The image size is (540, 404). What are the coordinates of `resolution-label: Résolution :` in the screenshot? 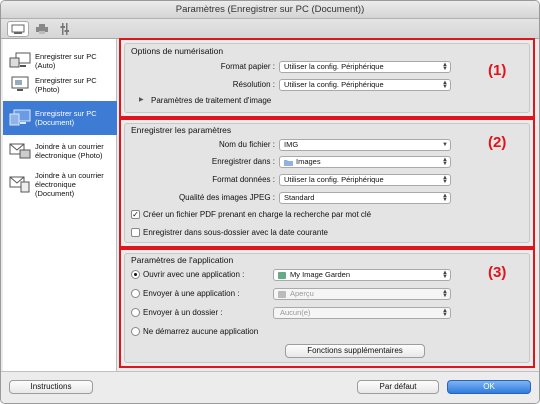 It's located at (253, 84).